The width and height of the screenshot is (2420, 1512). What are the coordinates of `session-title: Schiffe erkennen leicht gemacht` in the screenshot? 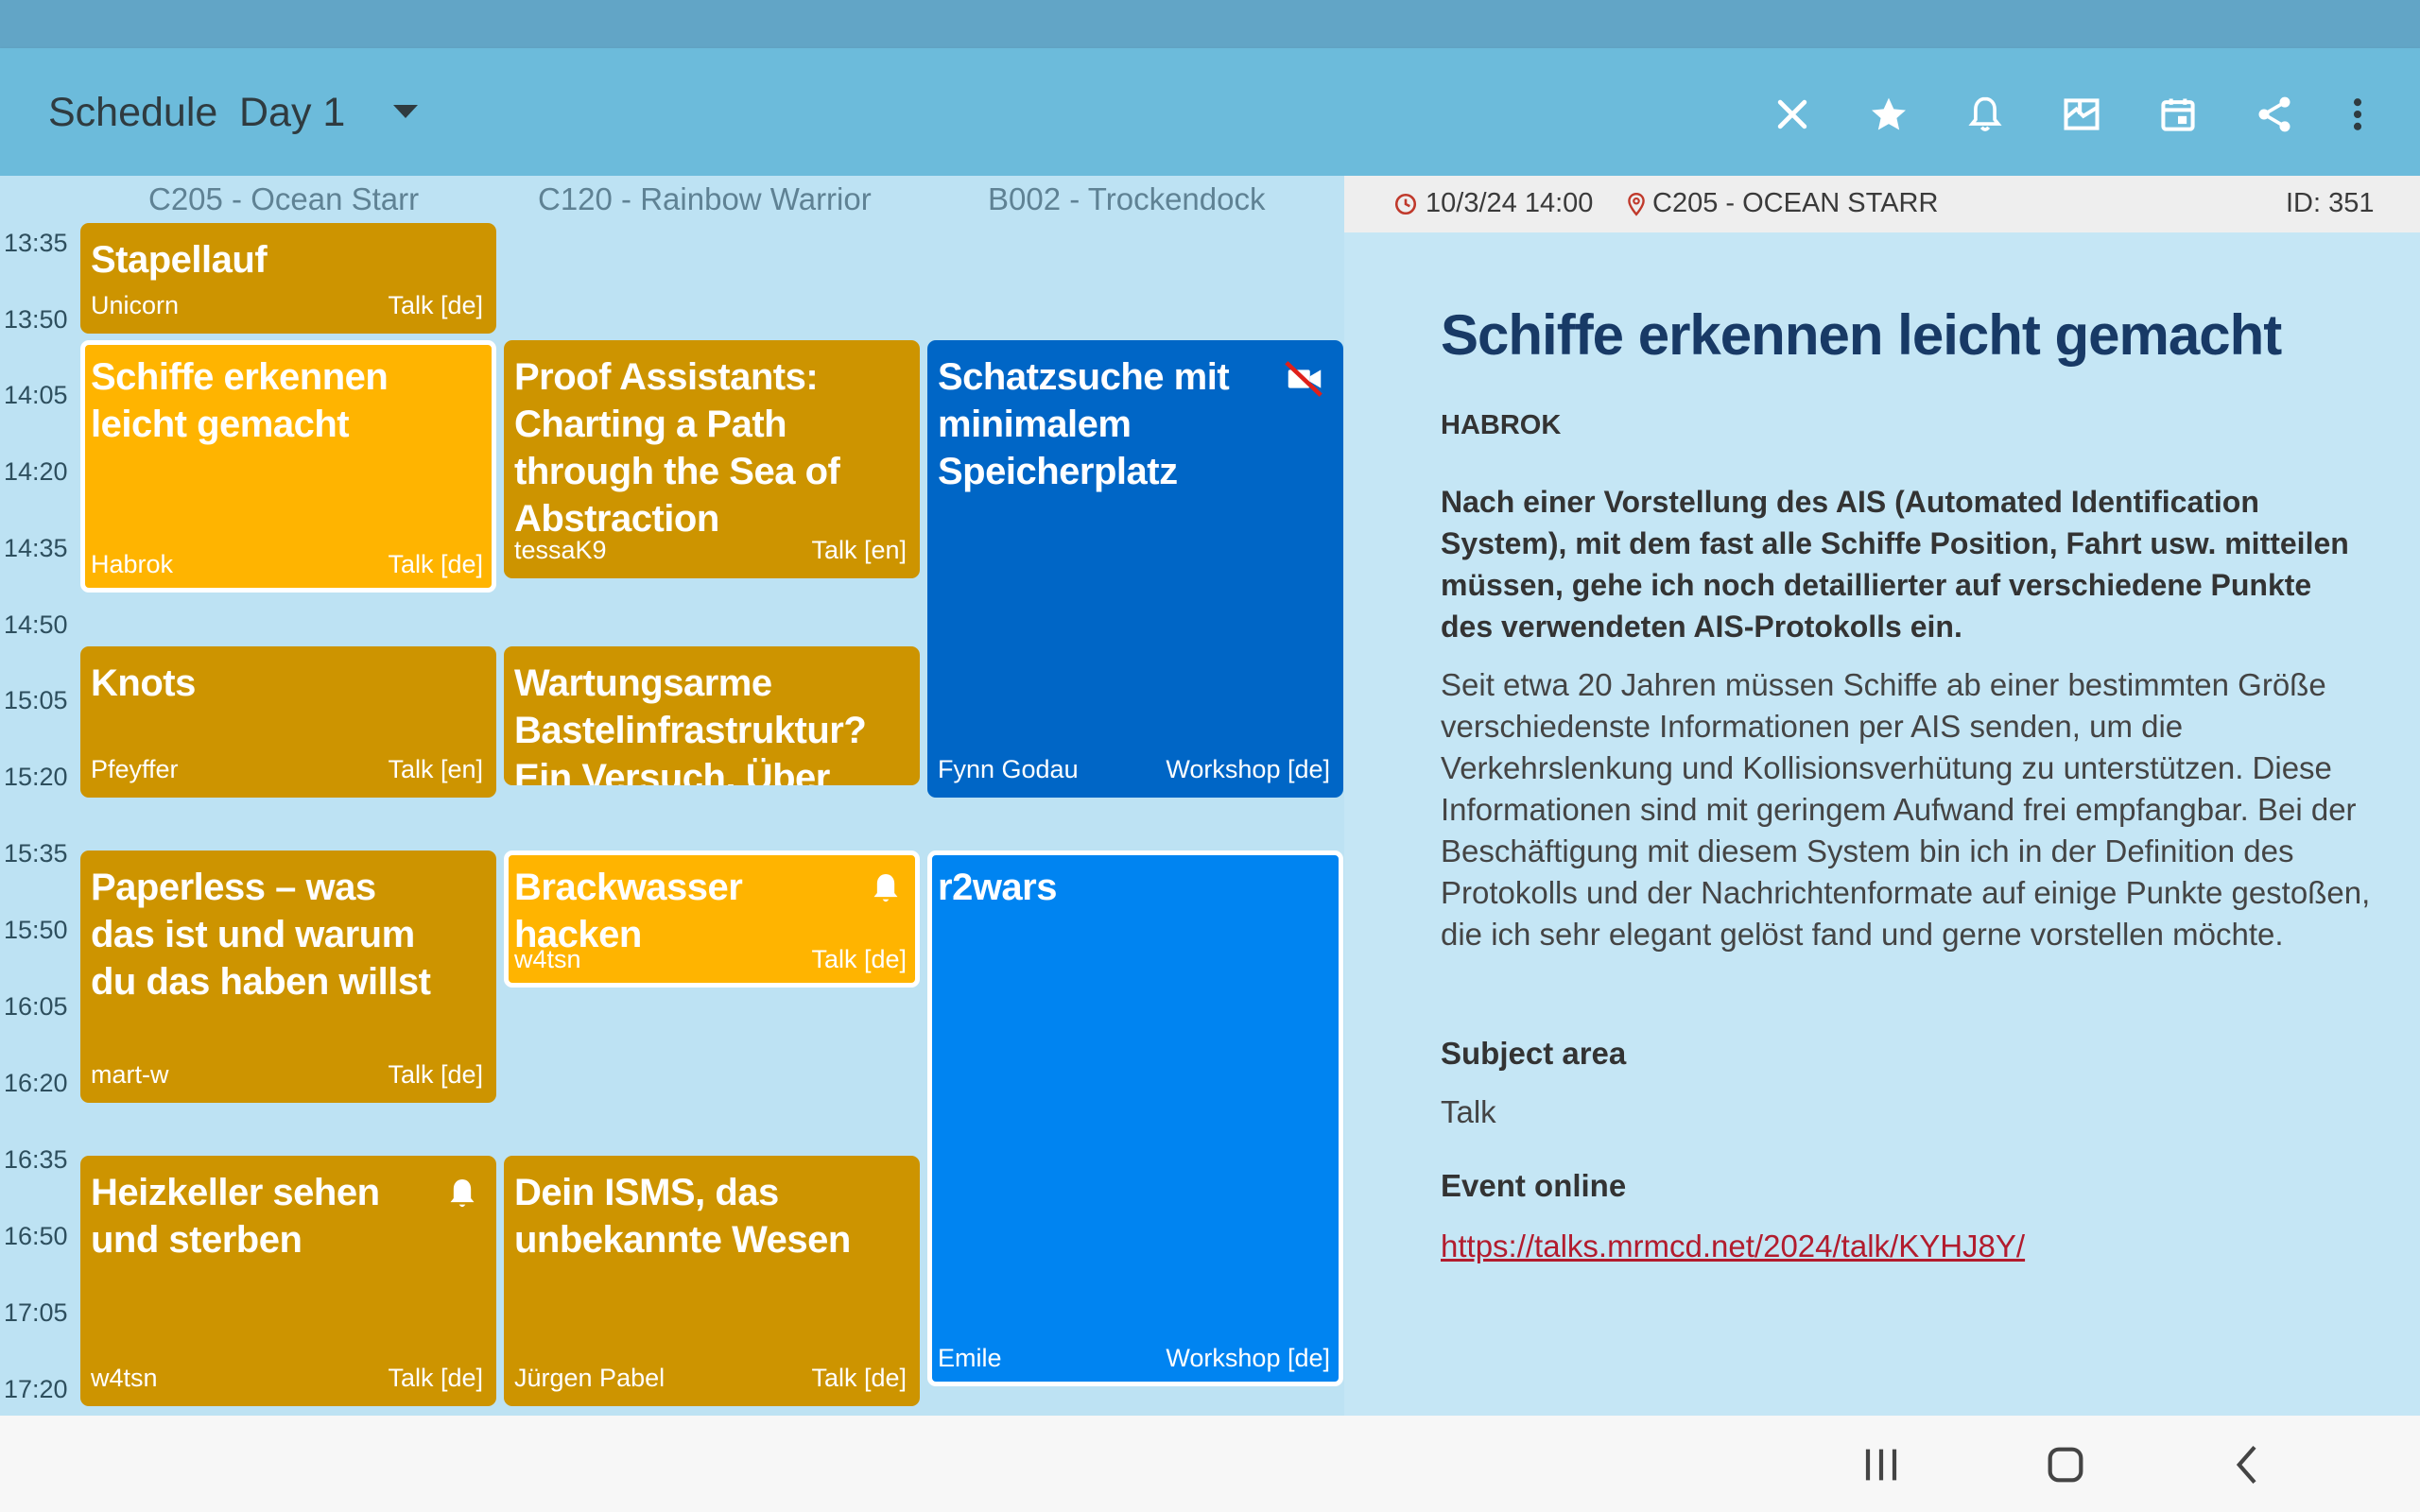 It's located at (240, 400).